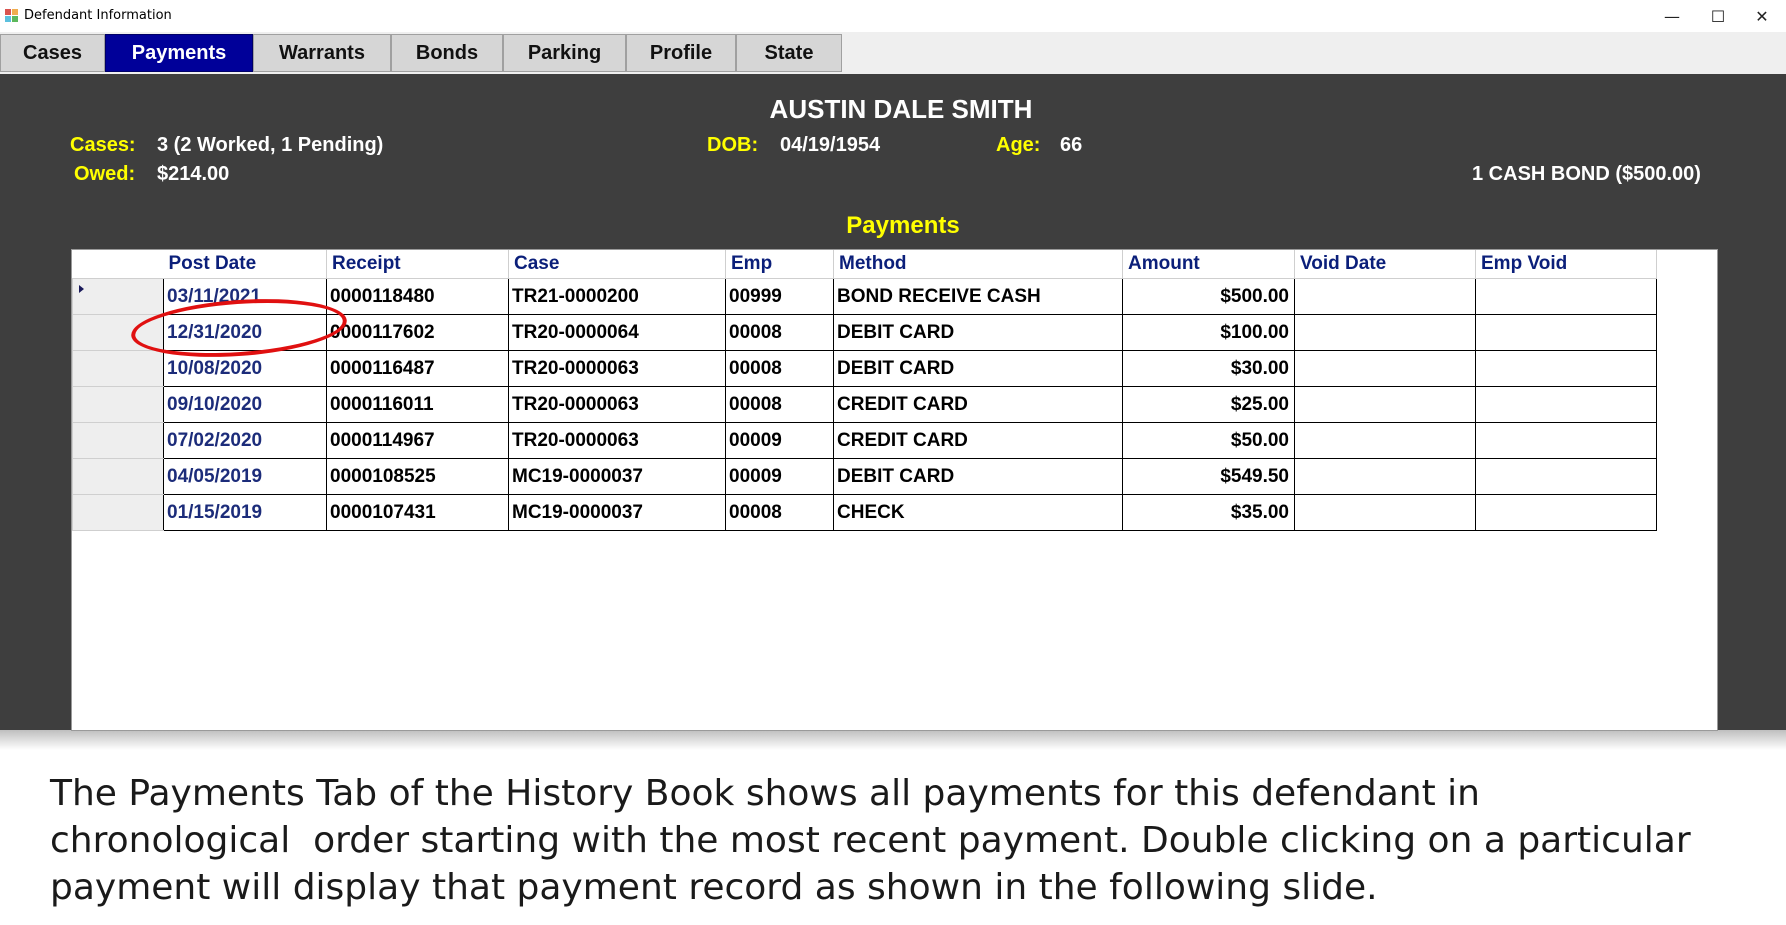 Image resolution: width=1786 pixels, height=925 pixels. I want to click on cell-method: CHECK, so click(978, 512).